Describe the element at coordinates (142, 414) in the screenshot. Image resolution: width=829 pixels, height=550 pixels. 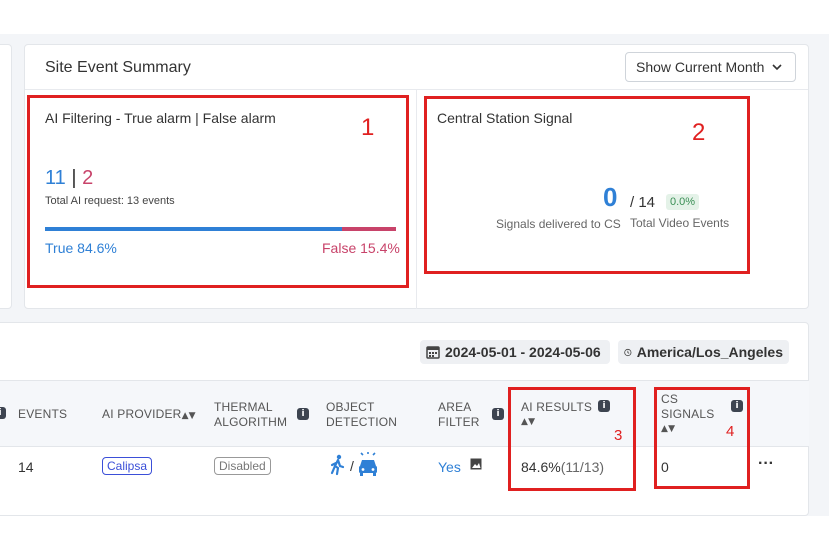
I see `header-ai-provider-label: AI PROVIDER` at that location.